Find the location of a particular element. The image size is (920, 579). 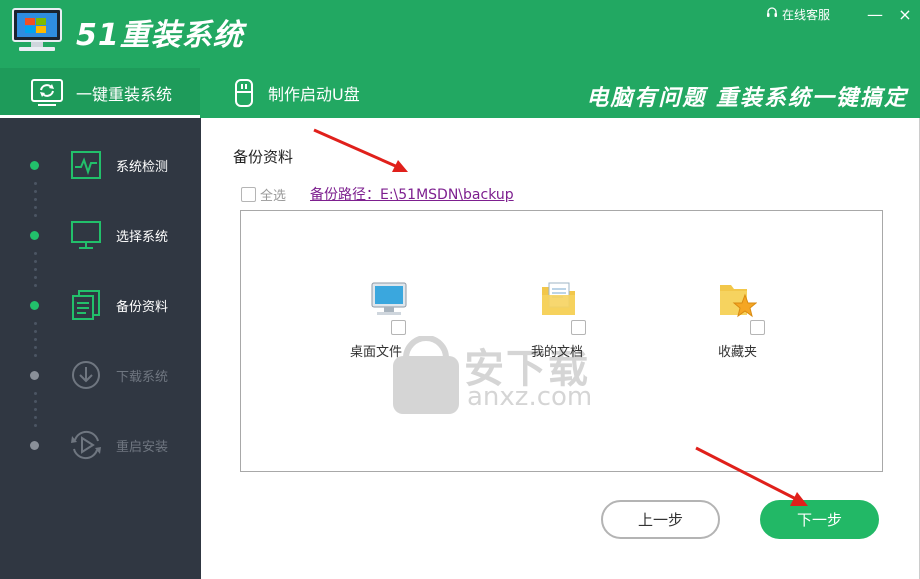

online-service-link: 在线客服 is located at coordinates (798, 14).